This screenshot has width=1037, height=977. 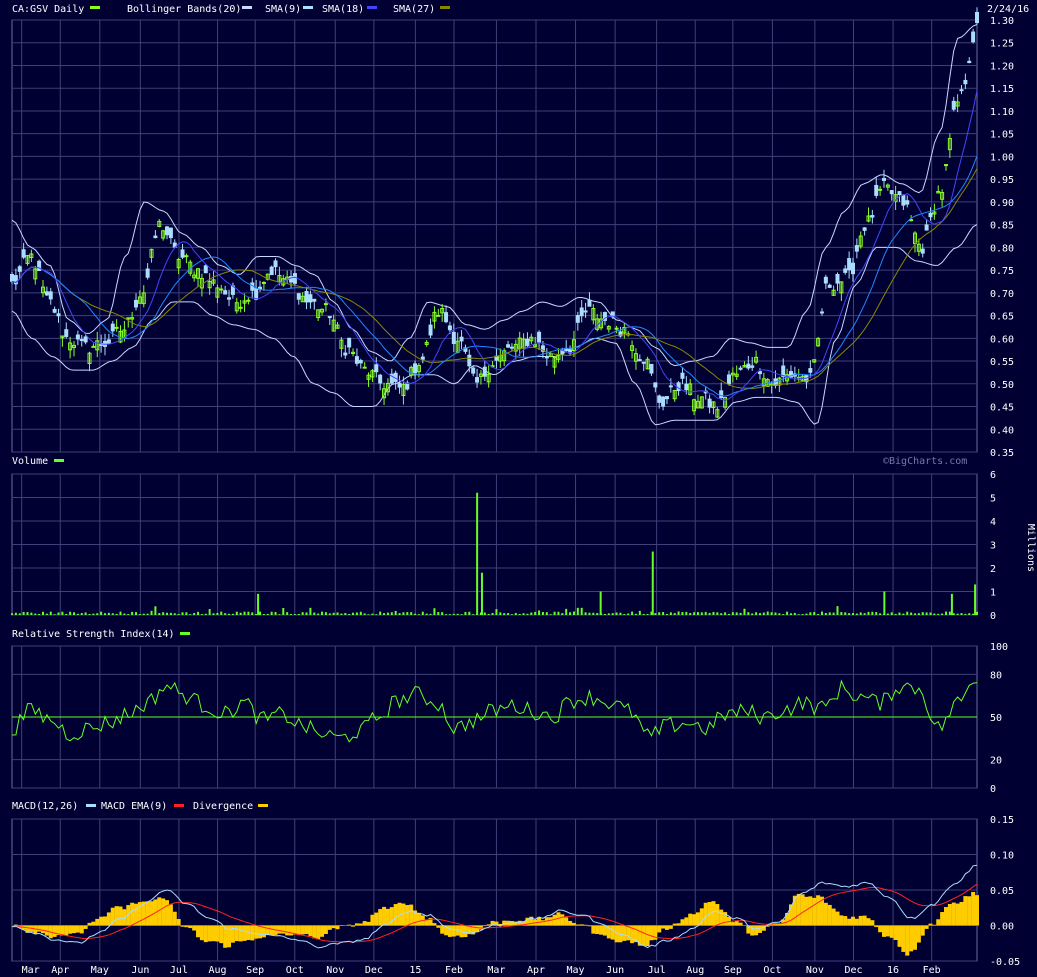 What do you see at coordinates (996, 718) in the screenshot?
I see `rsi-tick-label: 50` at bounding box center [996, 718].